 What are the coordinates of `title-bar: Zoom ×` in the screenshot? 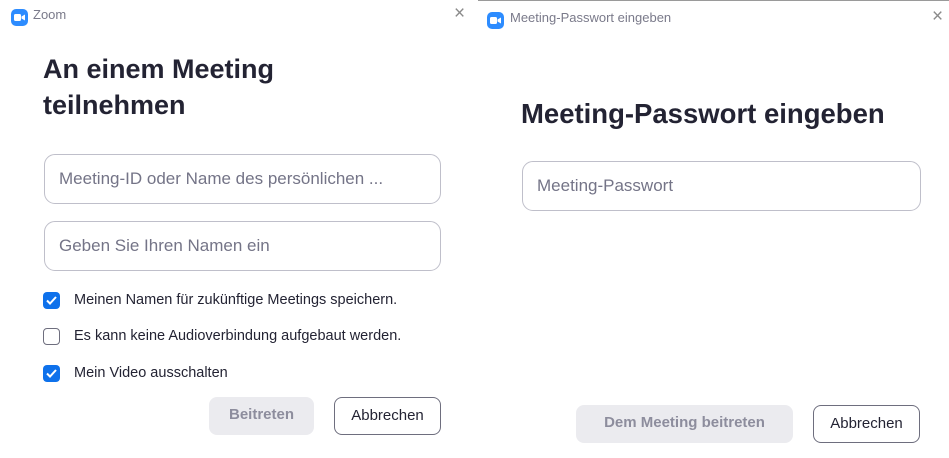 It's located at (239, 15).